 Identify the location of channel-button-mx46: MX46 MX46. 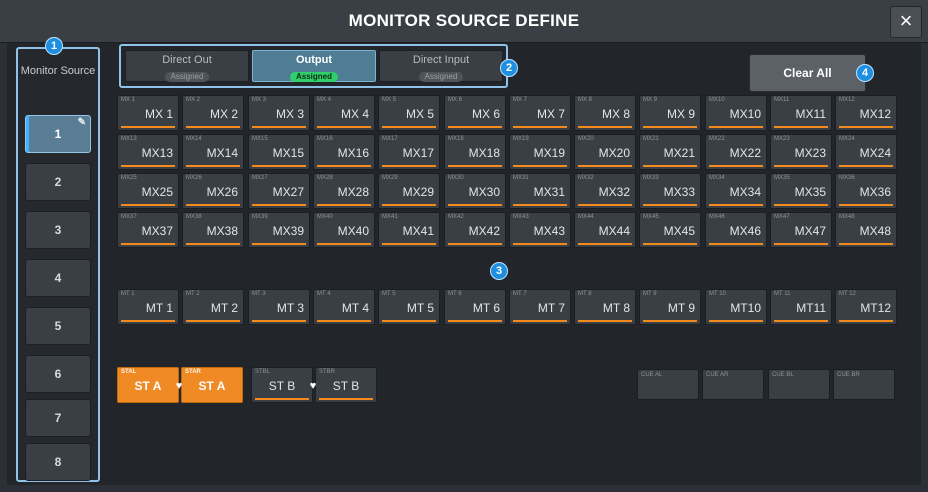
(736, 230).